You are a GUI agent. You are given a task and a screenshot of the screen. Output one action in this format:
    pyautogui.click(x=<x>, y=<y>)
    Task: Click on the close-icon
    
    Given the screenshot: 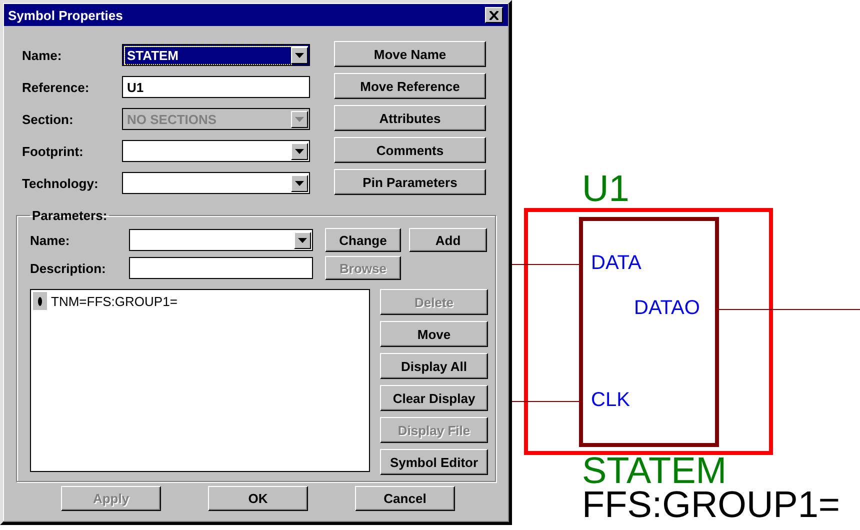 What is the action you would take?
    pyautogui.click(x=494, y=15)
    